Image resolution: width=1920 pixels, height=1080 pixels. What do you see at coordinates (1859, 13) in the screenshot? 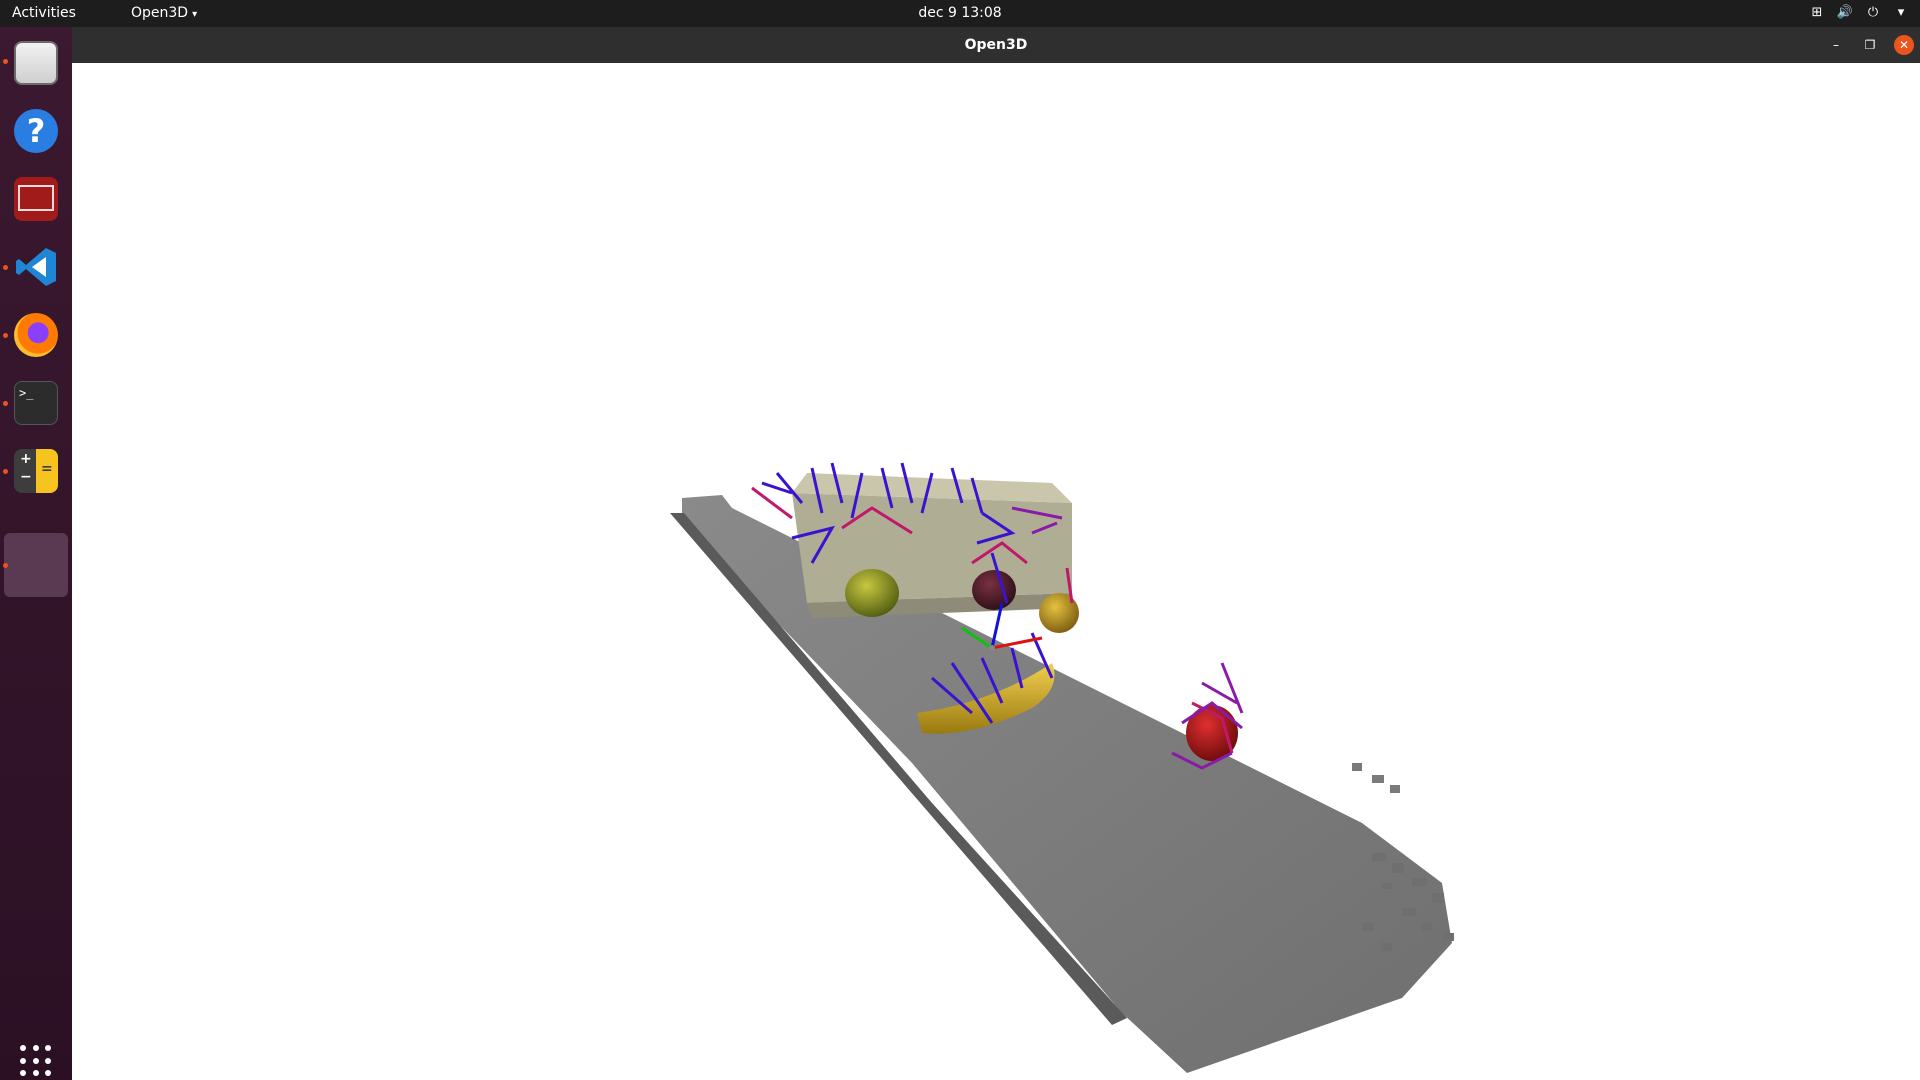
I see `system-tray: ⊞ 🔊 ⏻ ▾` at bounding box center [1859, 13].